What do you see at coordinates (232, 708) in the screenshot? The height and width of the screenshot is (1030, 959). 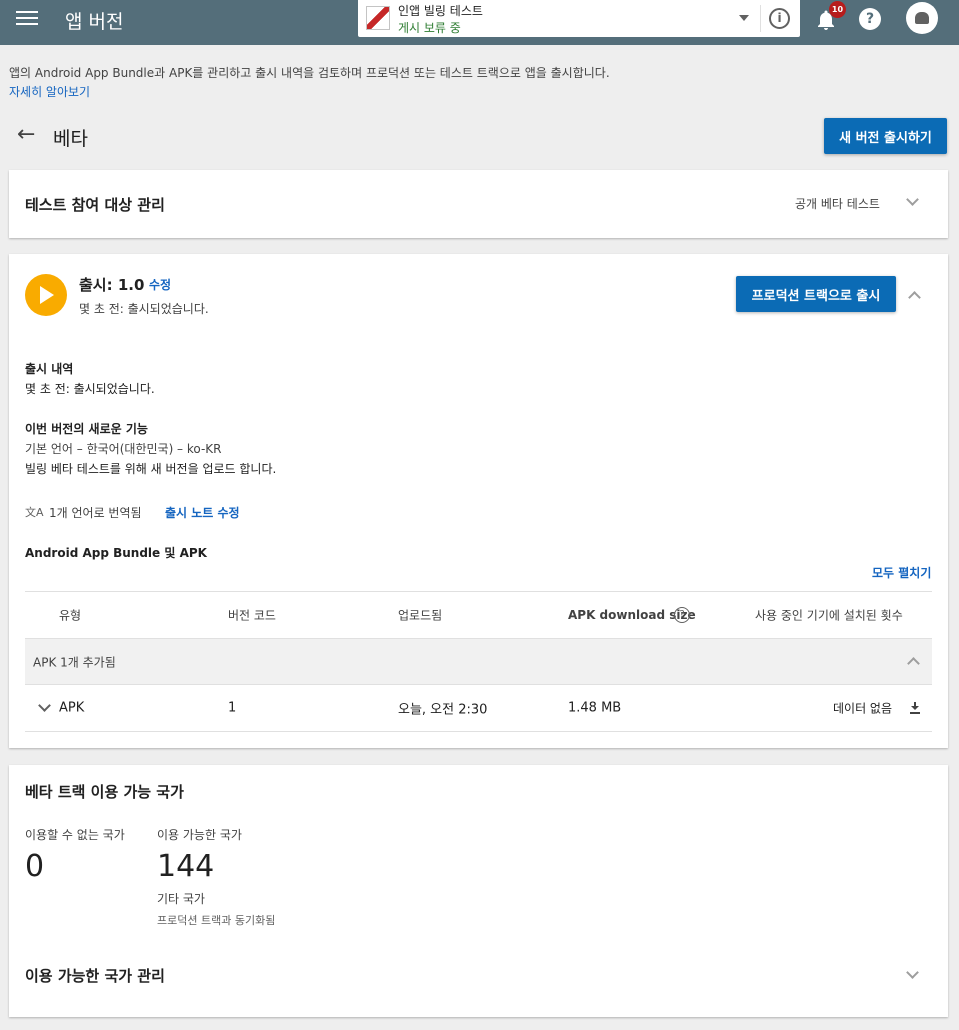 I see `apk-version-code: 1` at bounding box center [232, 708].